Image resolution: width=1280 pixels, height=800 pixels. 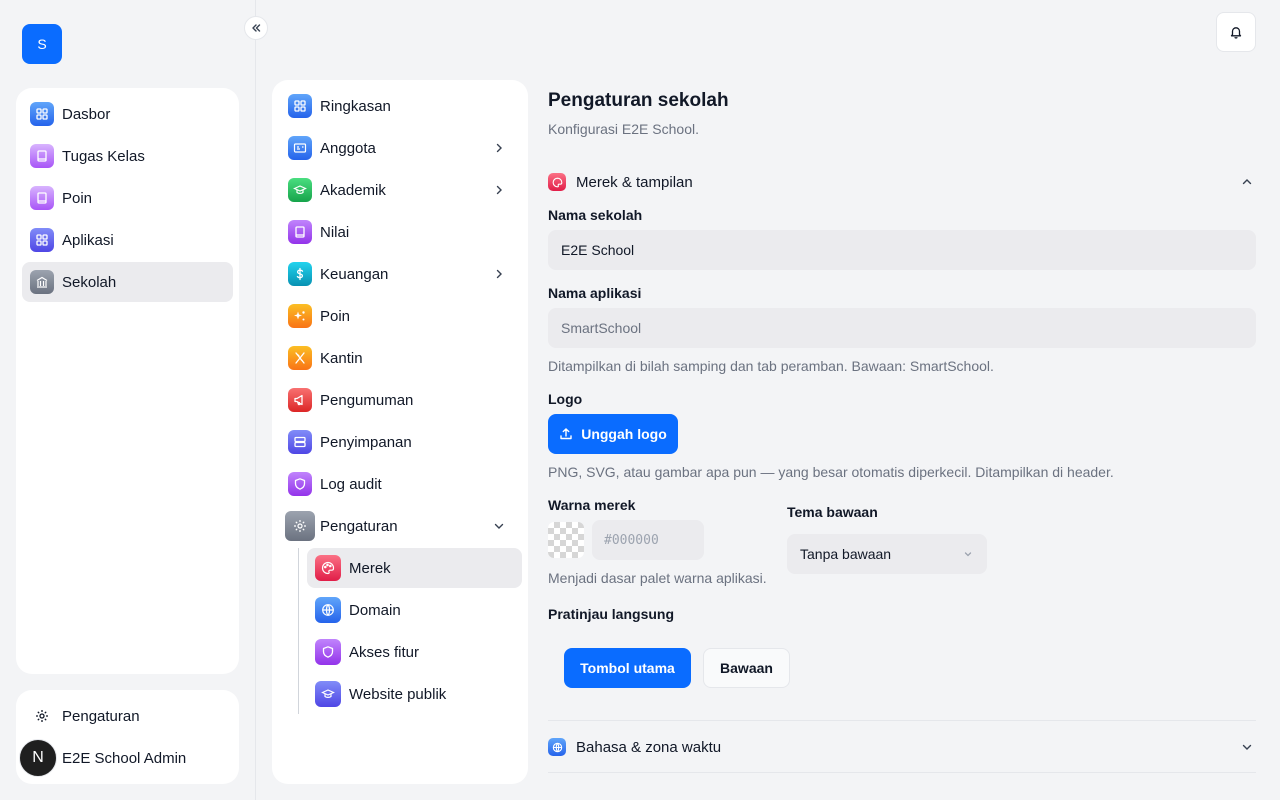 I want to click on avatar: N, so click(x=38, y=758).